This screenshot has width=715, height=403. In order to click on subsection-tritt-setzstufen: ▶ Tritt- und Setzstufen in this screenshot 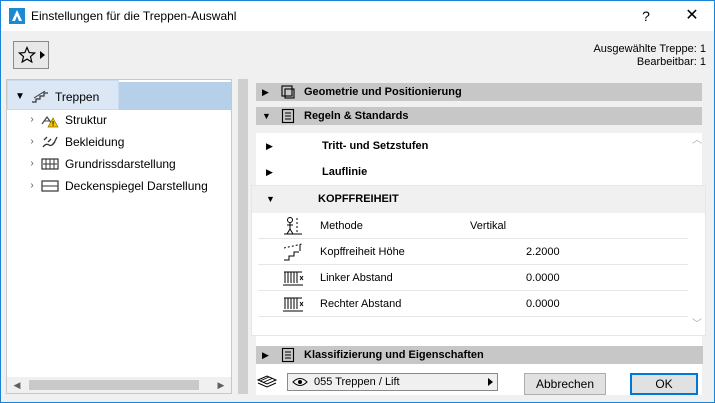, I will do `click(471, 146)`.